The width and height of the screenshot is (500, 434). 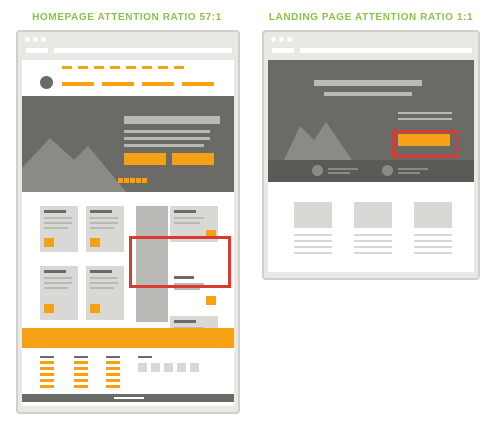 I want to click on hero-headline, so click(x=172, y=120).